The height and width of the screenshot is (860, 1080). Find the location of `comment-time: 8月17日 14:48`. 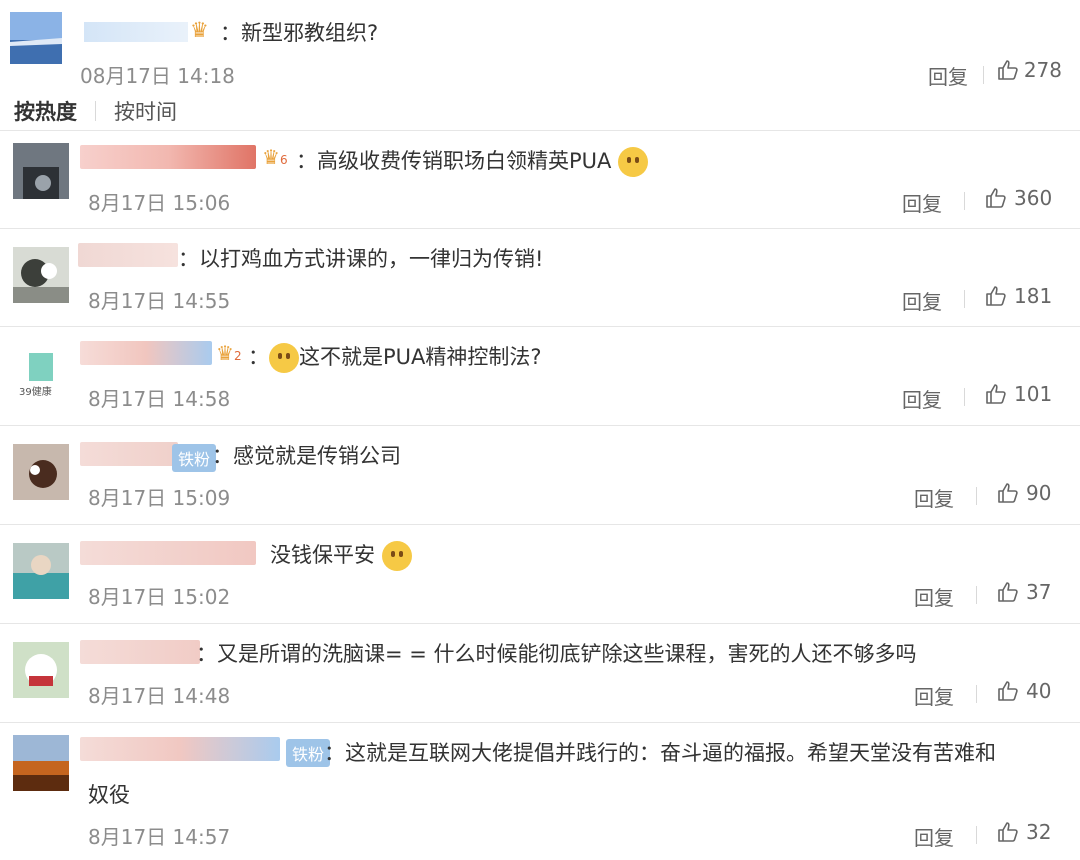

comment-time: 8月17日 14:48 is located at coordinates (159, 696).